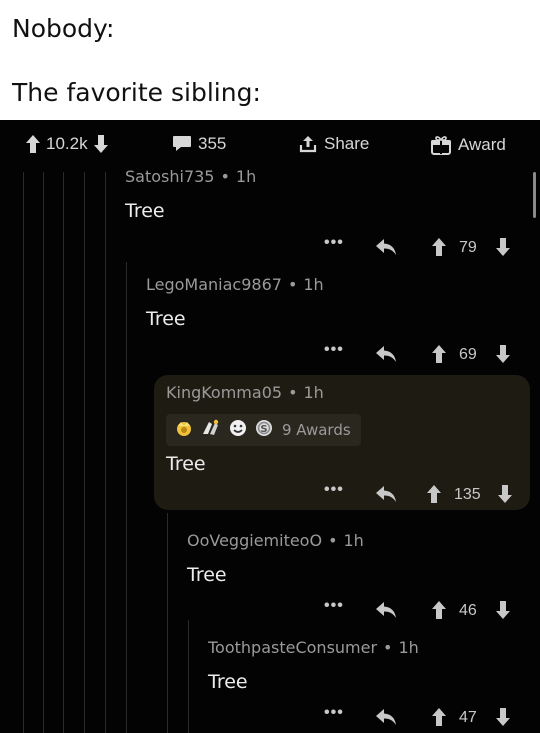 The image size is (540, 733). Describe the element at coordinates (211, 430) in the screenshot. I see `award-hands-icon` at that location.